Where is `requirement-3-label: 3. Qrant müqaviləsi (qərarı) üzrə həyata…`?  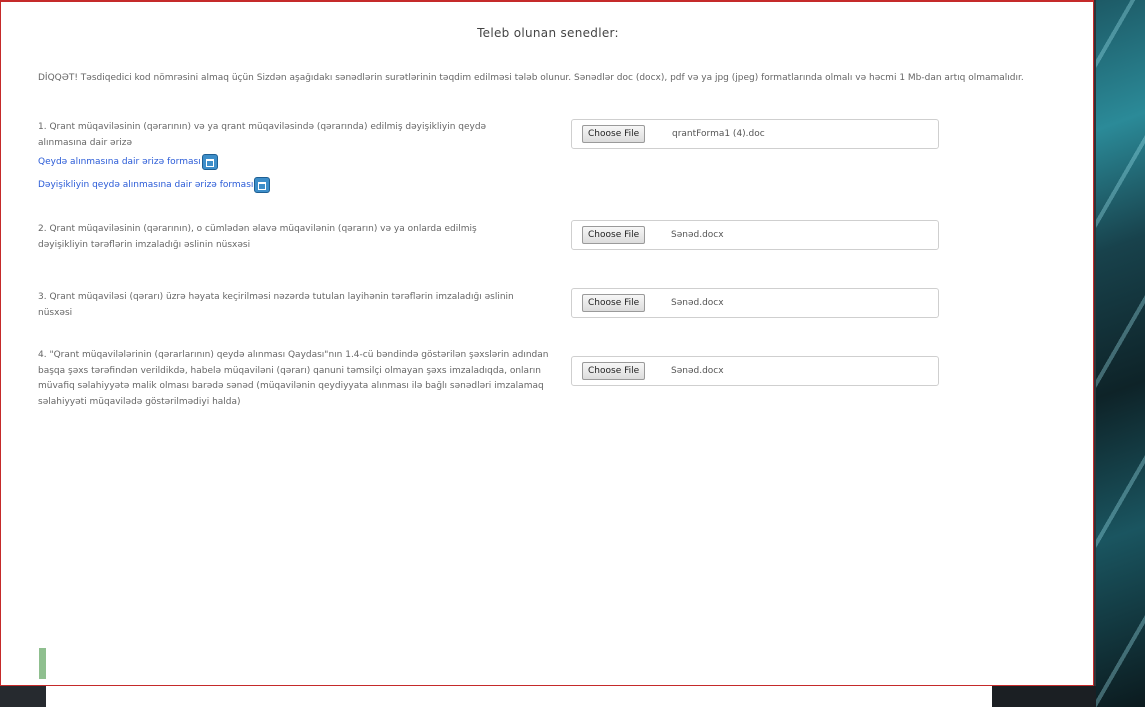
requirement-3-label: 3. Qrant müqaviləsi (qərarı) üzrə həyata… is located at coordinates (276, 305).